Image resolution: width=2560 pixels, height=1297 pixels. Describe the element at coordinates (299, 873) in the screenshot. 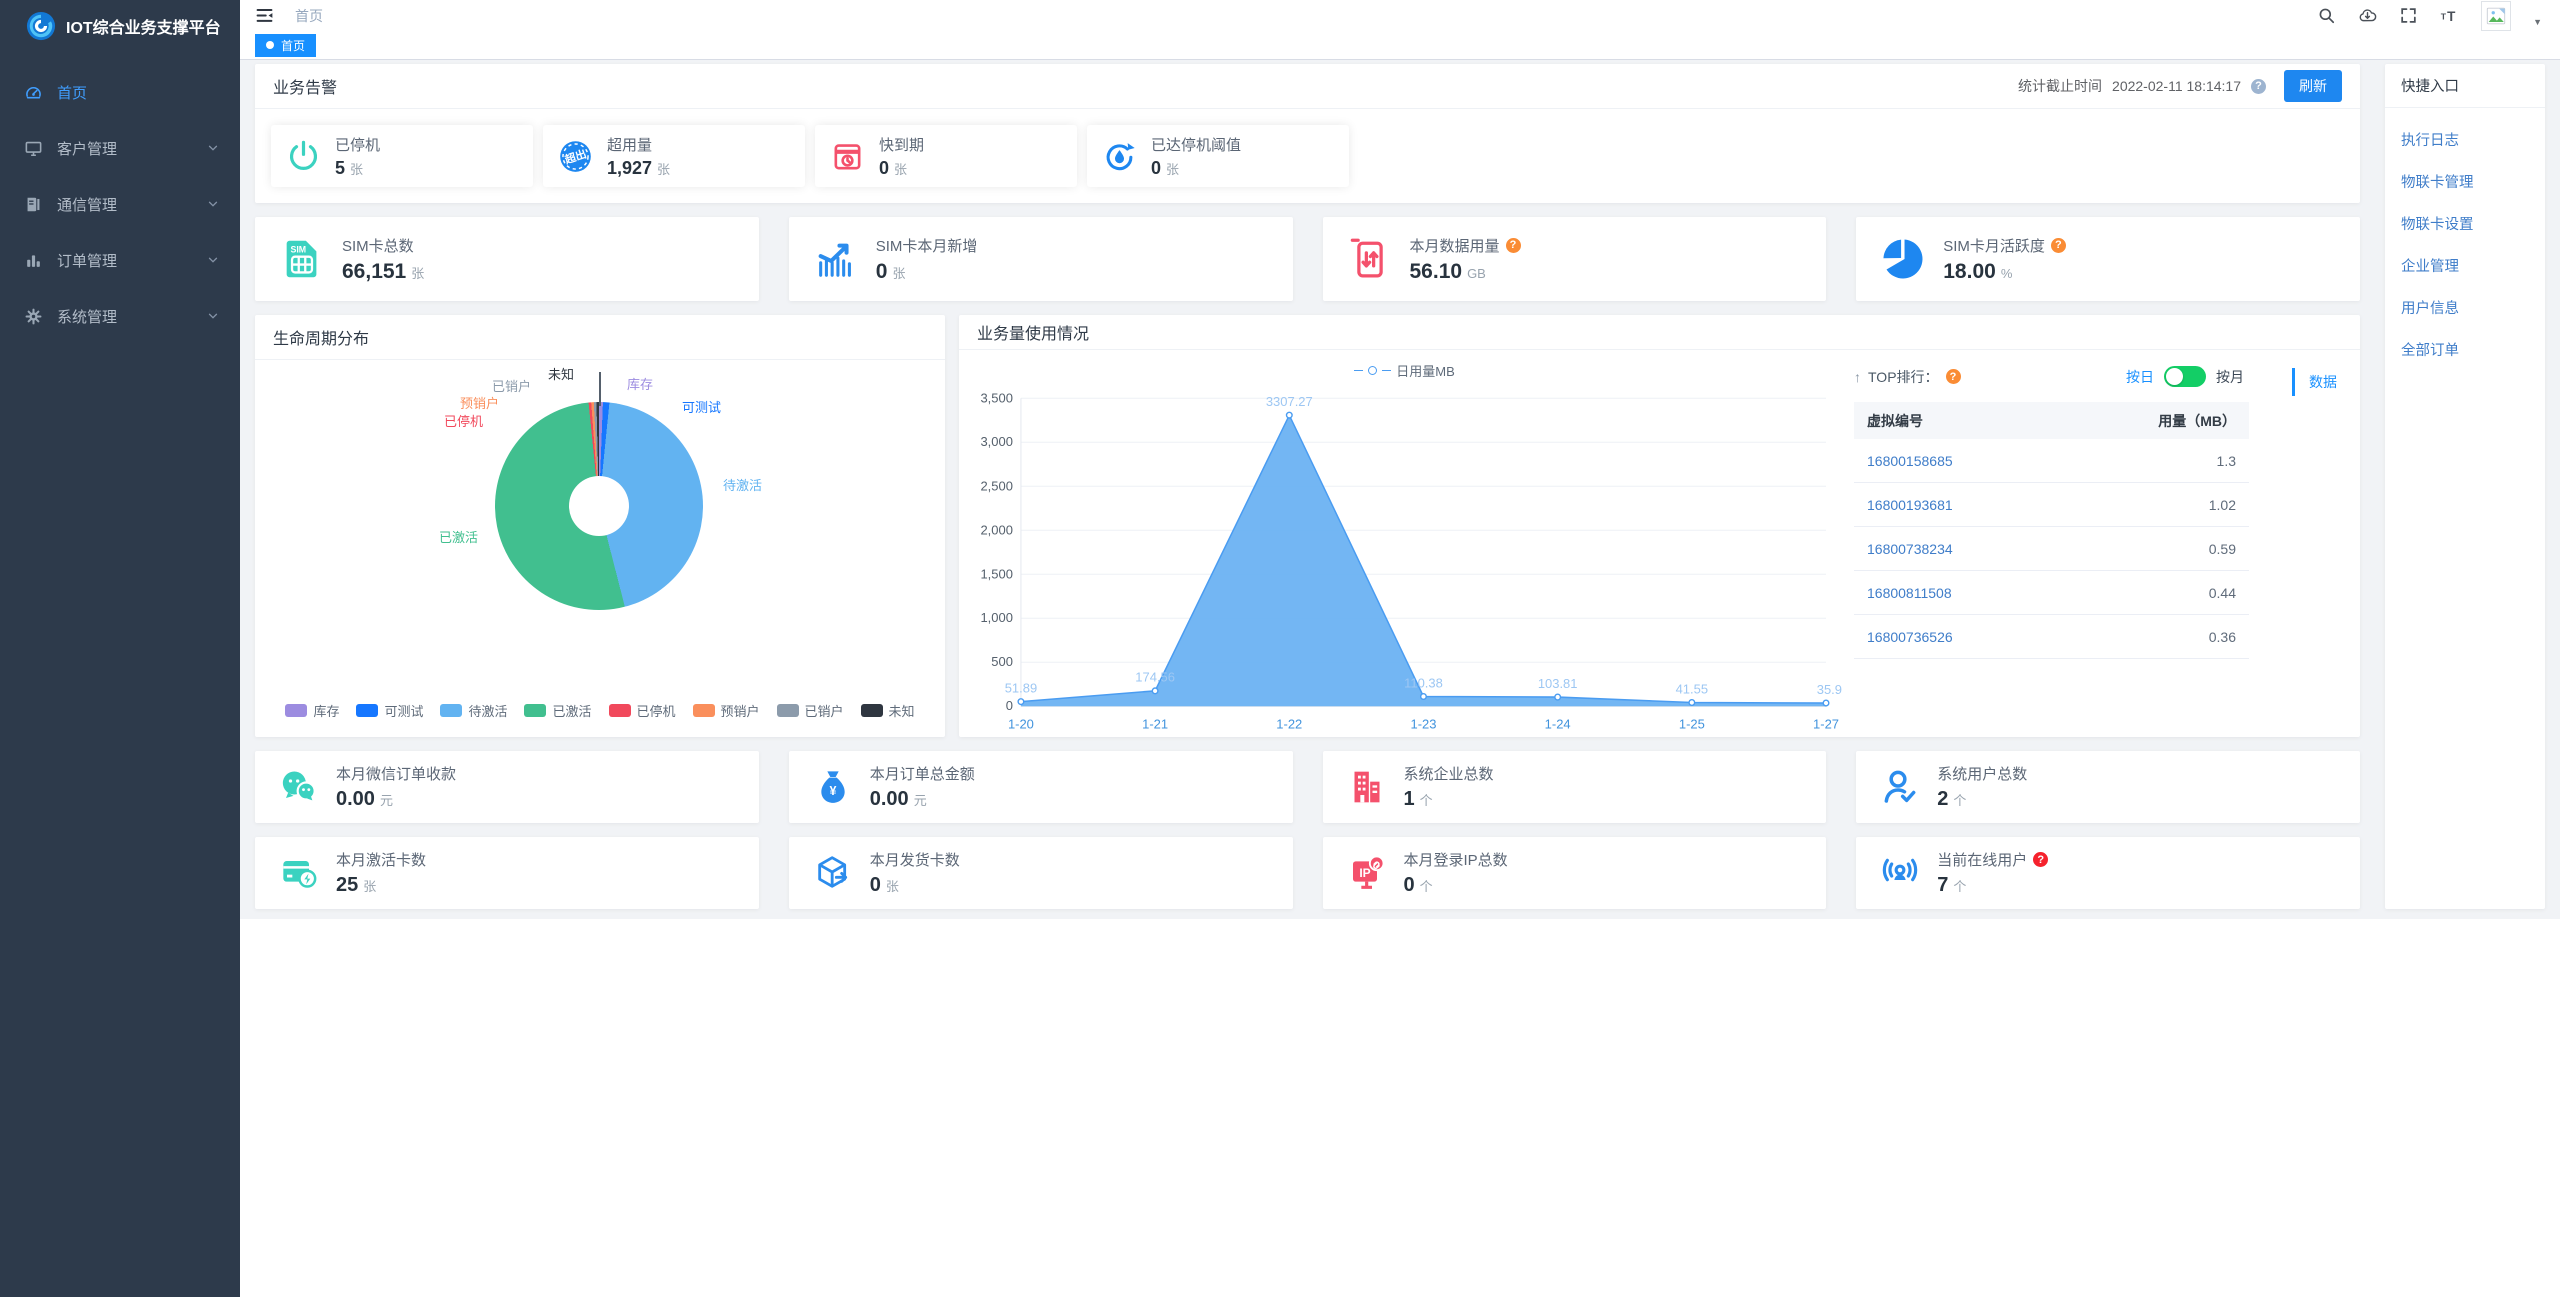

I see `card-activate-icon` at that location.